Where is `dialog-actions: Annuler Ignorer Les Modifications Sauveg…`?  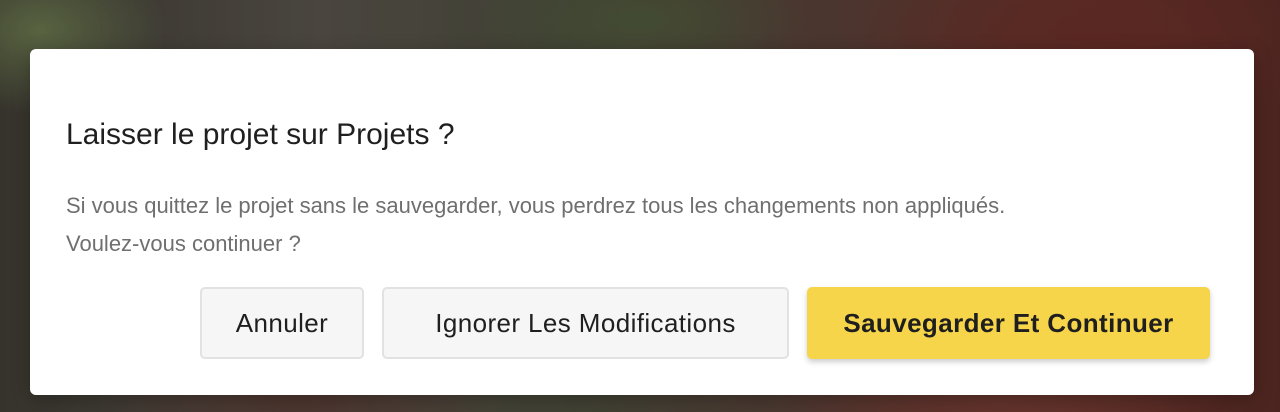
dialog-actions: Annuler Ignorer Les Modifications Sauveg… is located at coordinates (705, 323).